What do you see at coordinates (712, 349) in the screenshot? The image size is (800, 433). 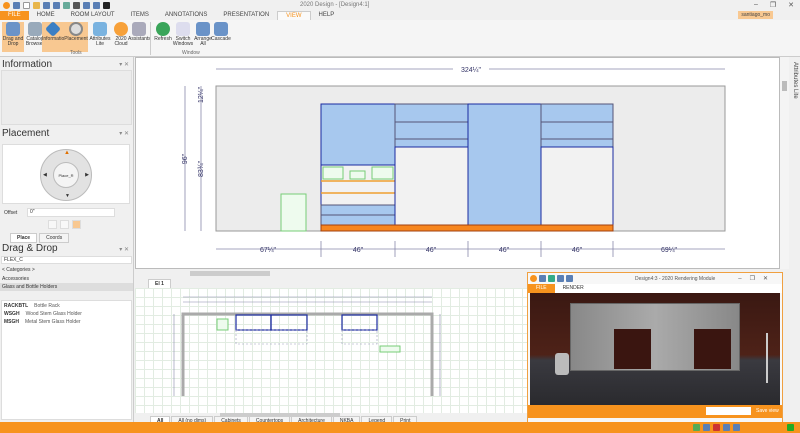 I see `rendered-hanging-section` at bounding box center [712, 349].